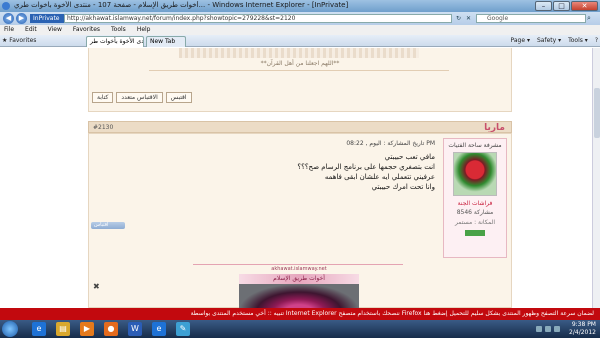 This screenshot has height=338, width=600. What do you see at coordinates (578, 41) in the screenshot?
I see `tools-menu: Tools ▾` at bounding box center [578, 41].